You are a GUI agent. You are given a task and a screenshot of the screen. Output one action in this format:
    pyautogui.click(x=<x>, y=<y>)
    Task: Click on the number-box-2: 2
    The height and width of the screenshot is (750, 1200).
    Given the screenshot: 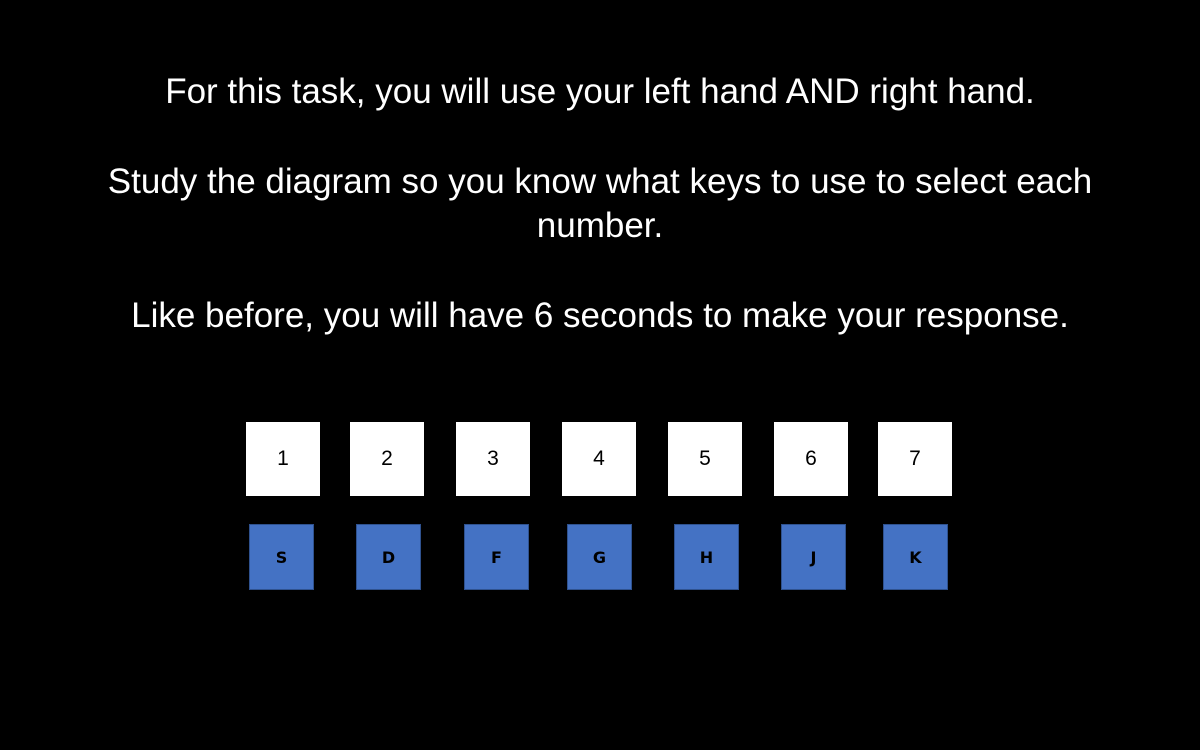 What is the action you would take?
    pyautogui.click(x=387, y=459)
    